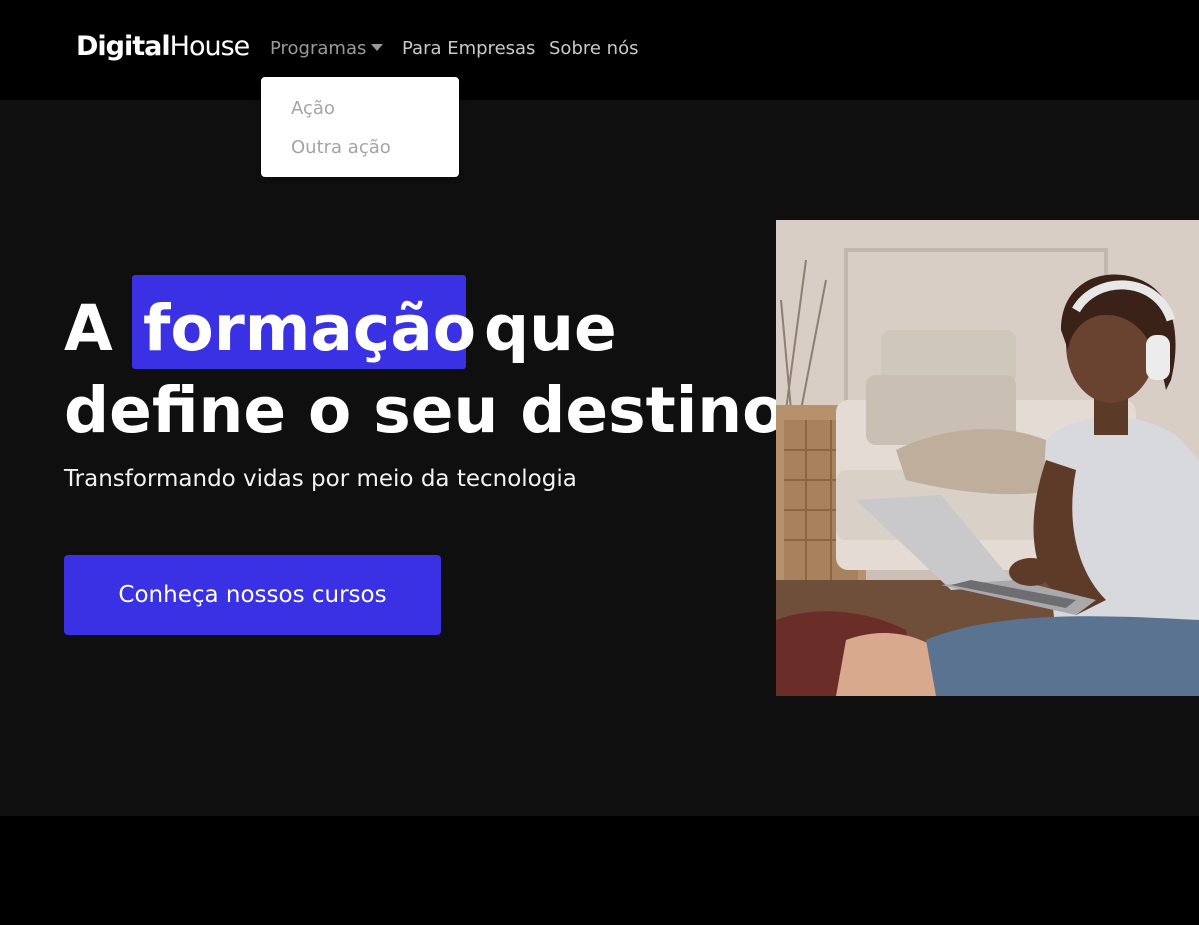 The width and height of the screenshot is (1199, 925). What do you see at coordinates (123, 46) in the screenshot?
I see `logo-digital-text: Digital` at bounding box center [123, 46].